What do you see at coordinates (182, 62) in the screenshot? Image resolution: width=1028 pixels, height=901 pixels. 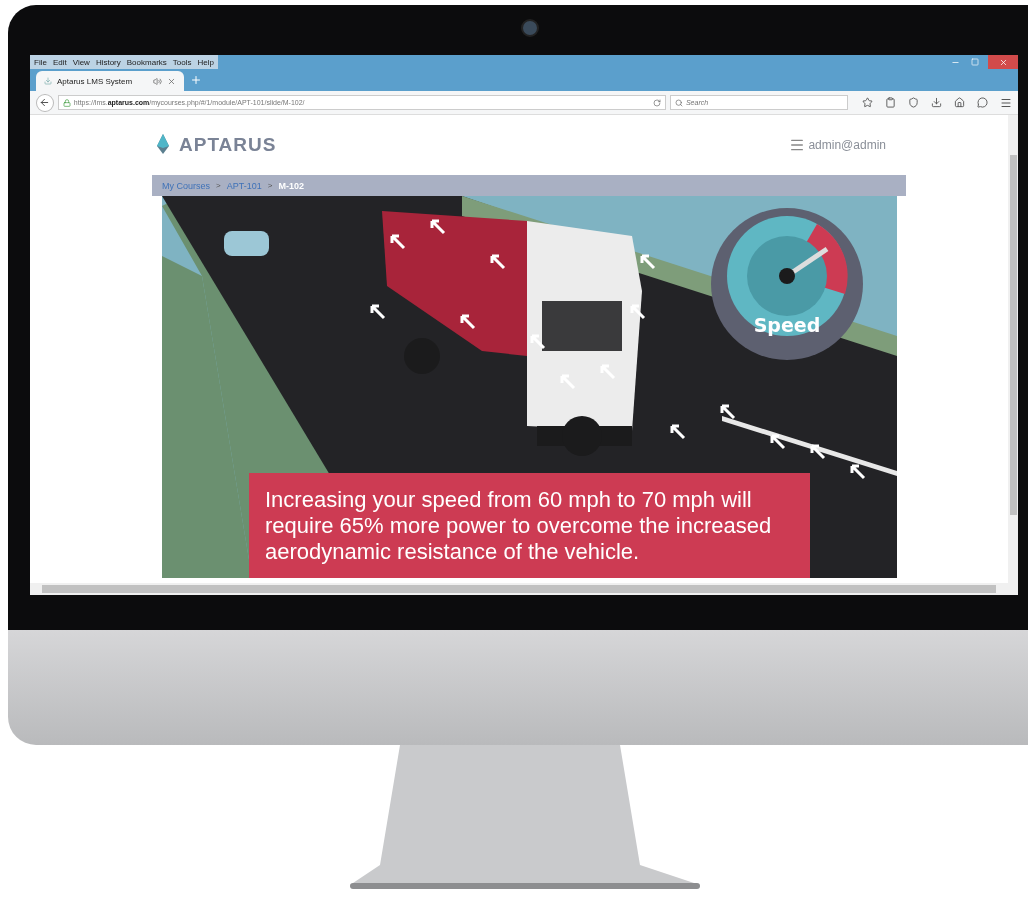 I see `menu-item: Tools` at bounding box center [182, 62].